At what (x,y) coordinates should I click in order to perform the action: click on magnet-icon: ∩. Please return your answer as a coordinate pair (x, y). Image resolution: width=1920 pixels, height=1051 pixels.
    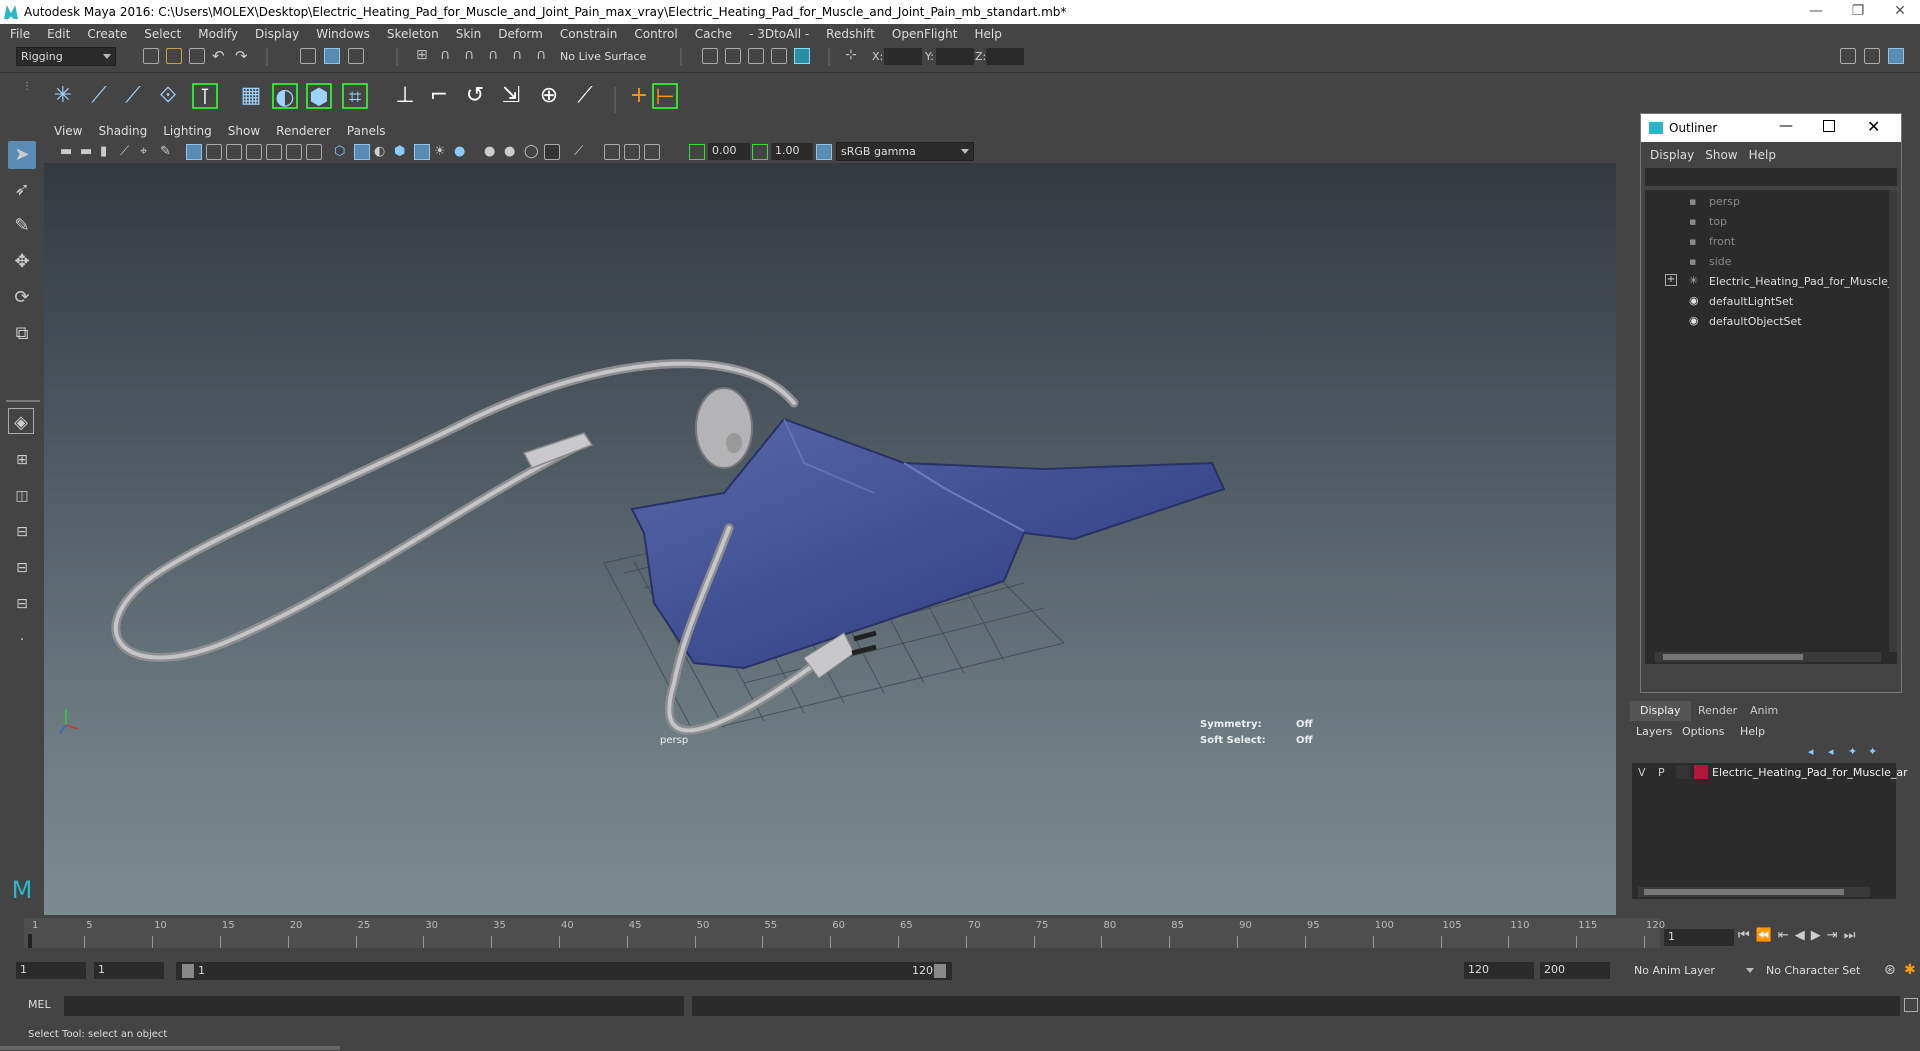
    Looking at the image, I should click on (544, 55).